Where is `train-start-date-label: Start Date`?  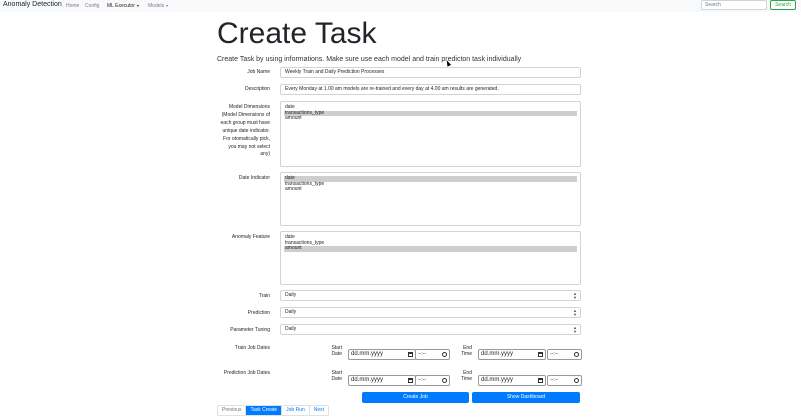 train-start-date-label: Start Date is located at coordinates (336, 351).